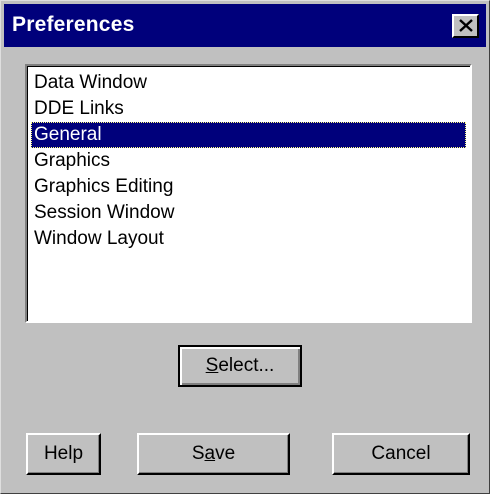 This screenshot has width=490, height=494. I want to click on save-button-label: Save, so click(213, 454).